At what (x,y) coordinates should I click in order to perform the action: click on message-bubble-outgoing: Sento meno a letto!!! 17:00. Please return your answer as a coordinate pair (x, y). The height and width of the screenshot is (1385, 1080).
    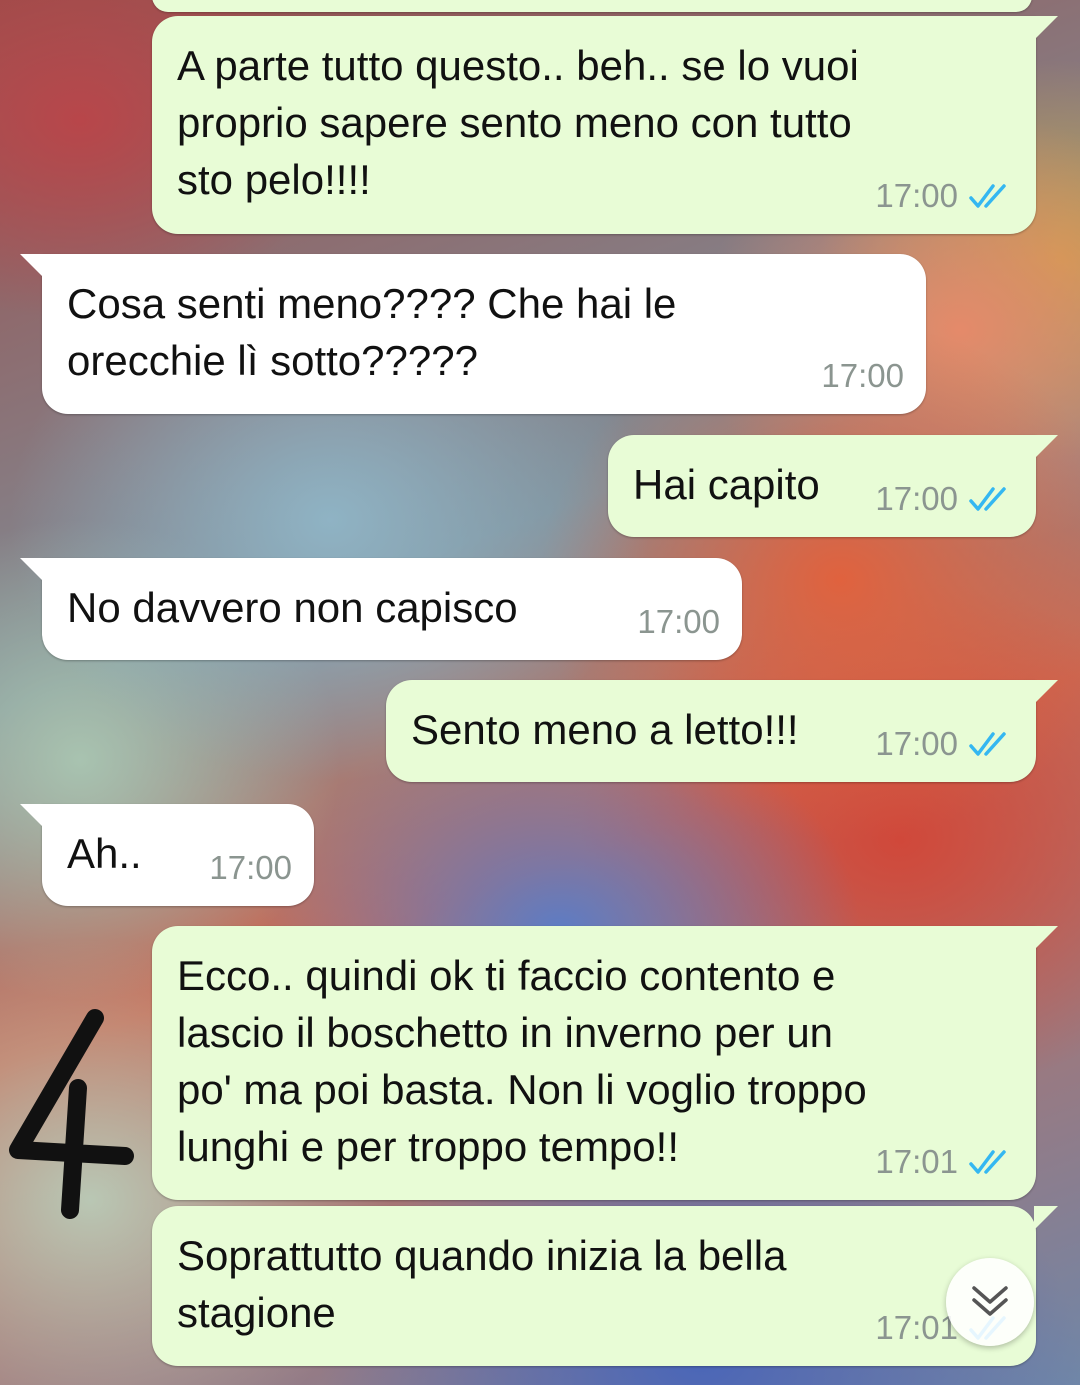
    Looking at the image, I should click on (722, 731).